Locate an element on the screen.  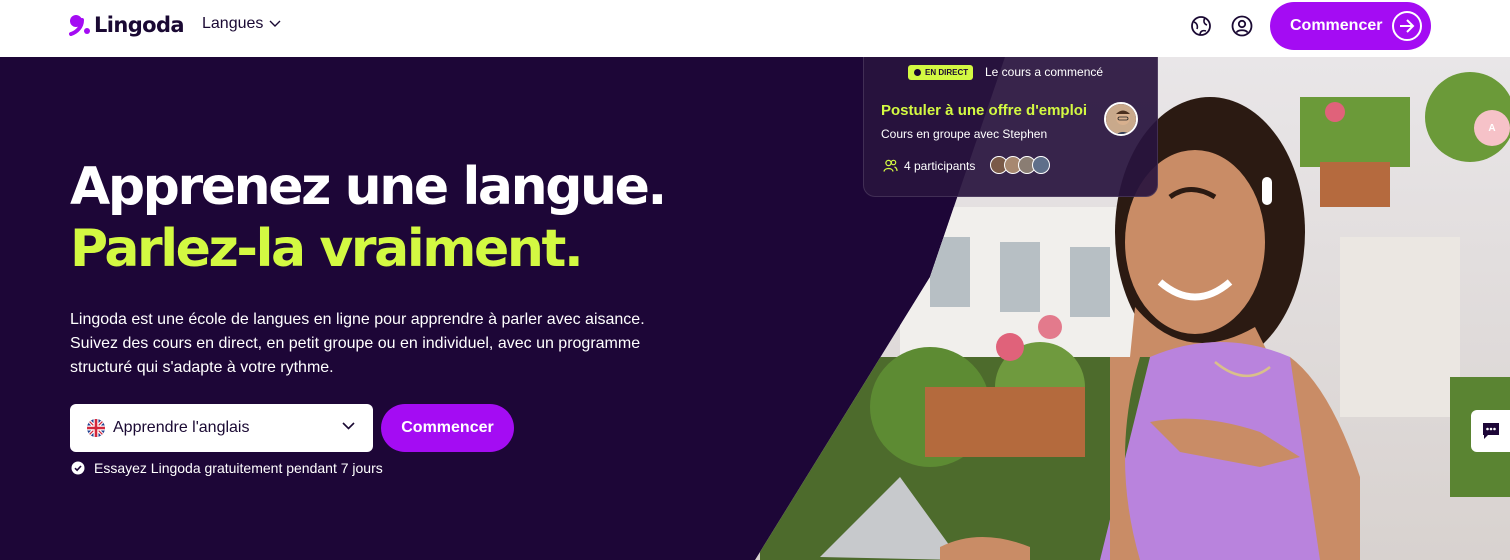
nav-langues-label: Langues is located at coordinates (233, 23).